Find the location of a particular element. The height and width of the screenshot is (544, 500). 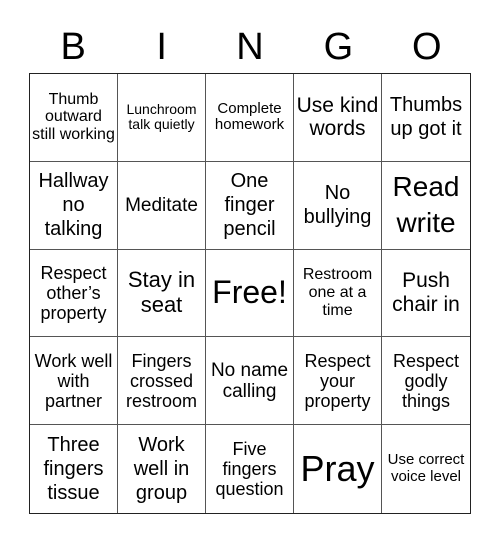

bingo-cell: No name calling is located at coordinates (250, 381).